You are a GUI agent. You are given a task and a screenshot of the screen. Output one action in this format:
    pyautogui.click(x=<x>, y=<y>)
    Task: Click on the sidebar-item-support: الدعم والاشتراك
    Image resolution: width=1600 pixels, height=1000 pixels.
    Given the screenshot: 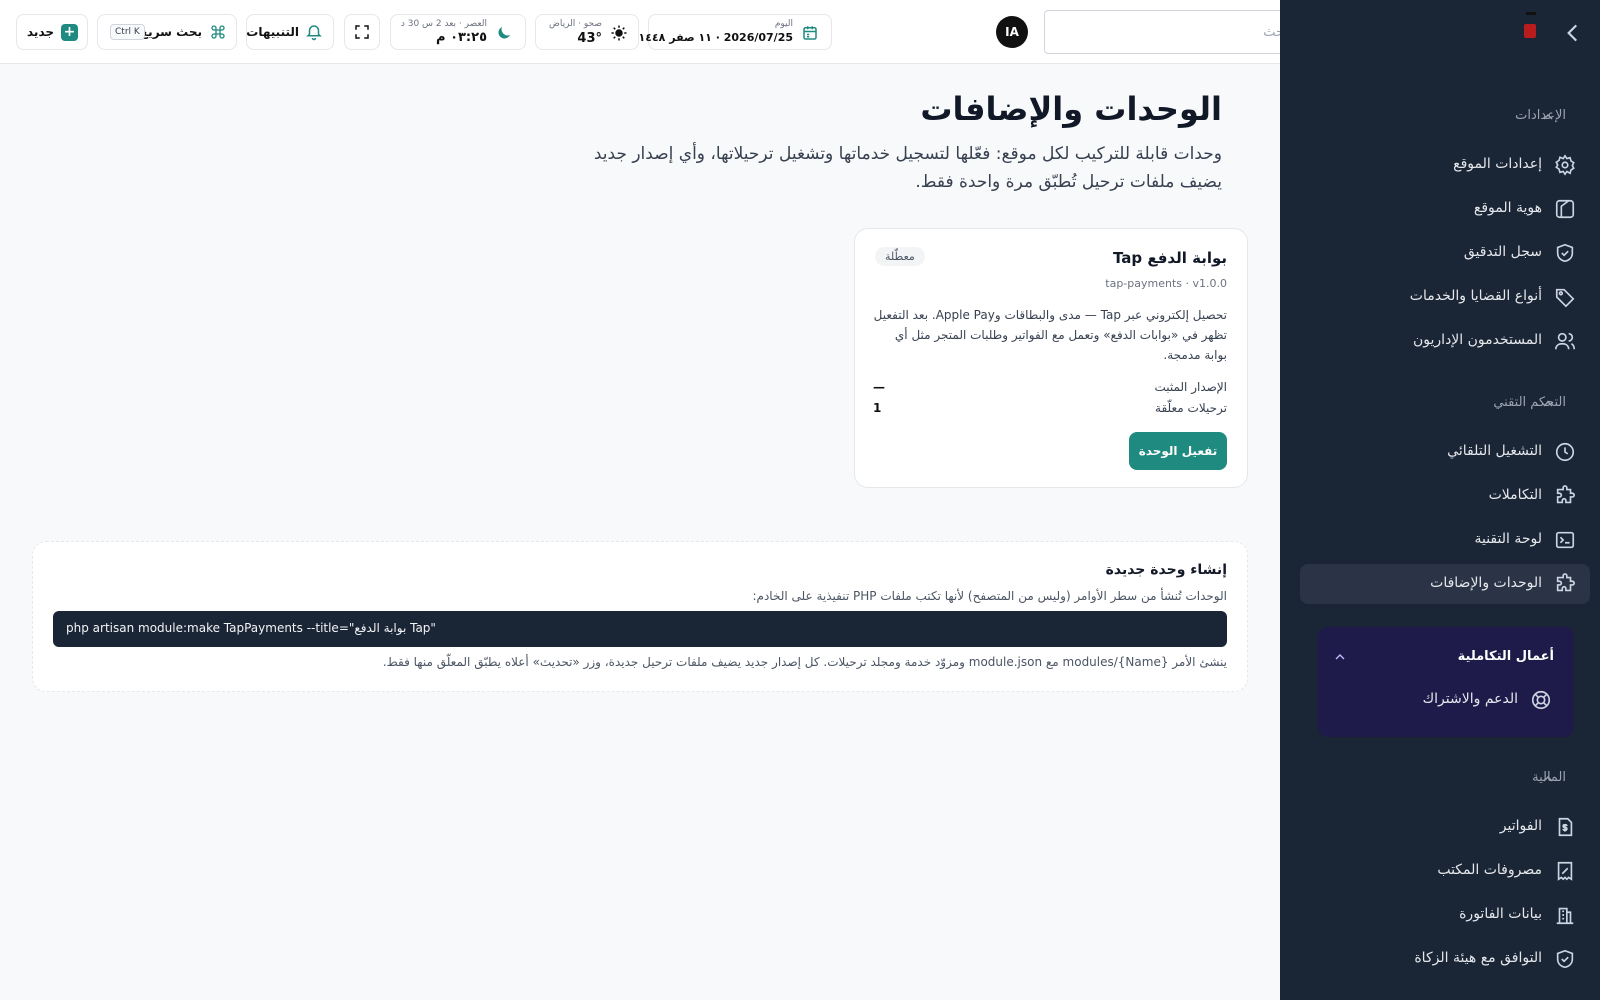 What is the action you would take?
    pyautogui.click(x=1446, y=700)
    